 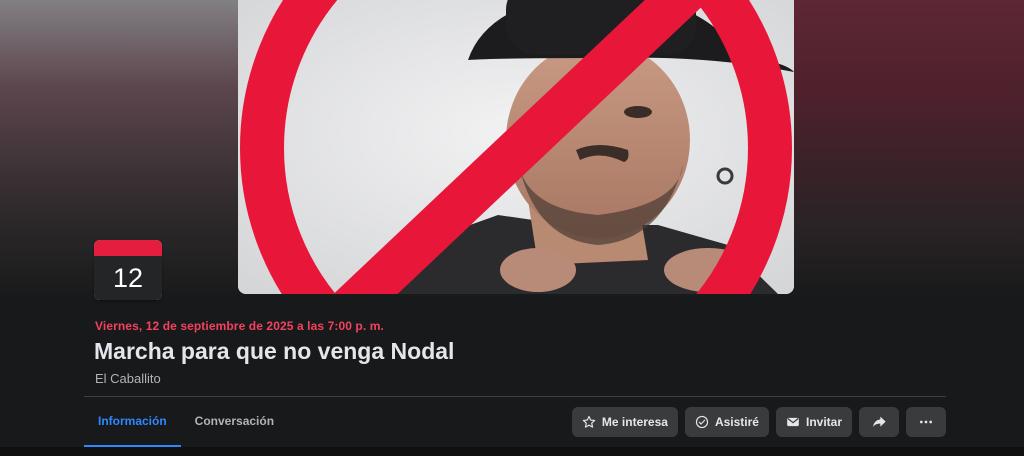 I want to click on share-button, so click(x=879, y=422).